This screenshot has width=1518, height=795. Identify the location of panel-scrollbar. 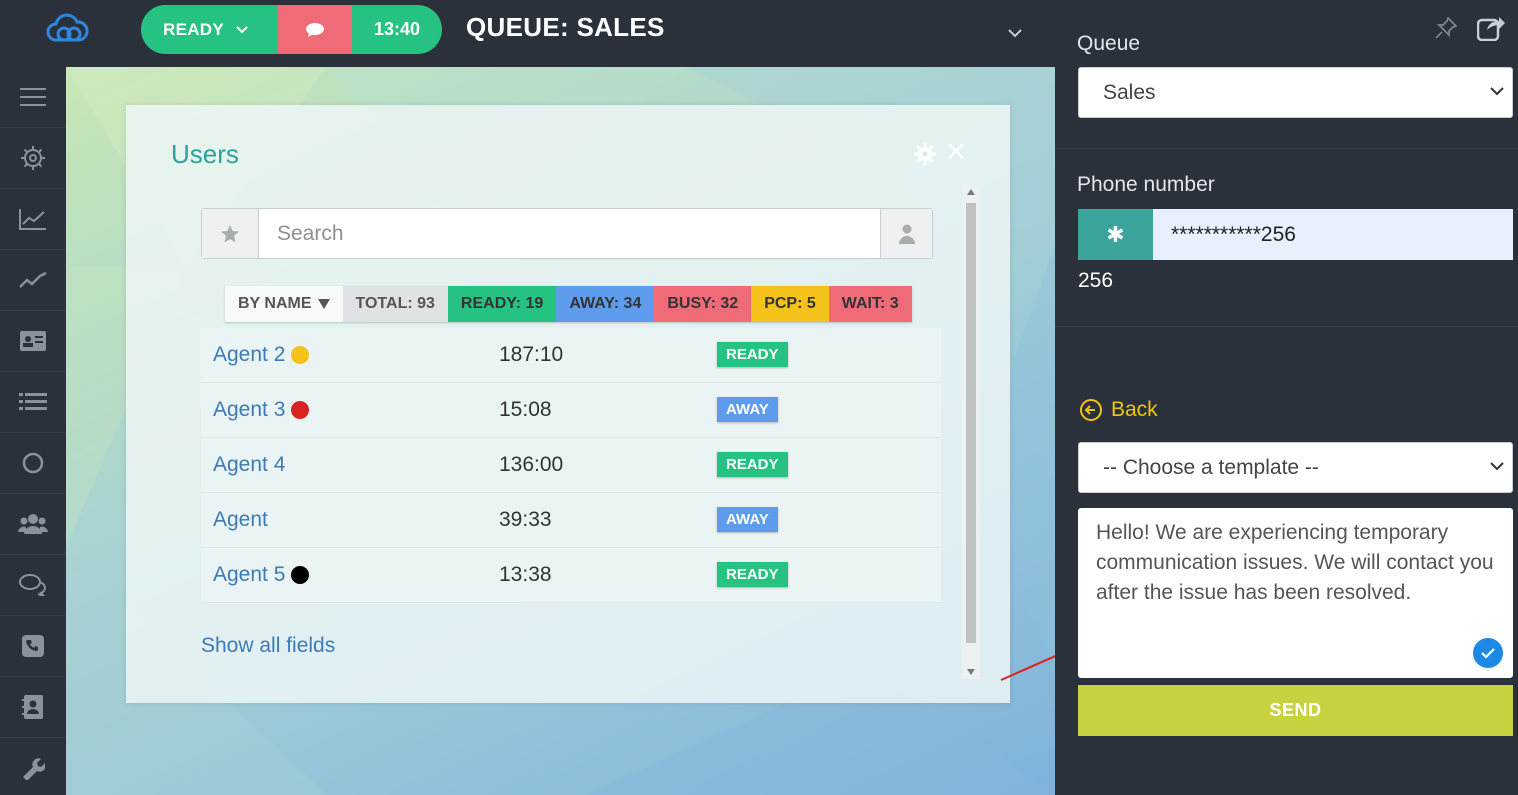
(971, 432).